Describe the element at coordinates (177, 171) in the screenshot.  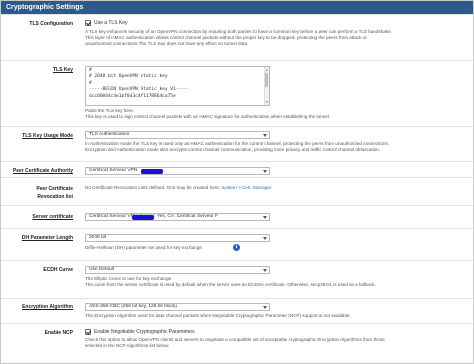
I see `peer-ca-select: Certificat Serveur VPN` at that location.